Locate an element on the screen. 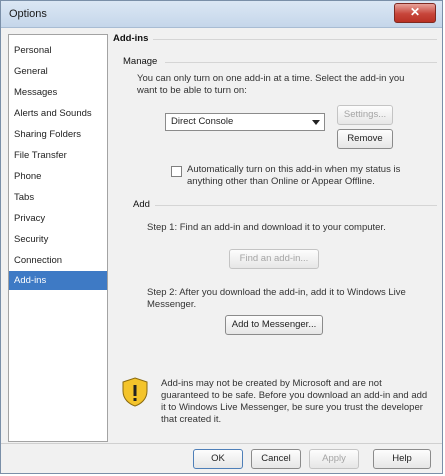 The width and height of the screenshot is (445, 476). close-icon: ✕ is located at coordinates (415, 12).